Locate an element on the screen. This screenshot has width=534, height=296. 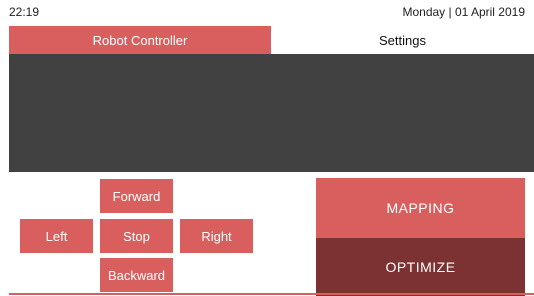
status-bar: 22:19 Monday | 01 April 2019 is located at coordinates (267, 11).